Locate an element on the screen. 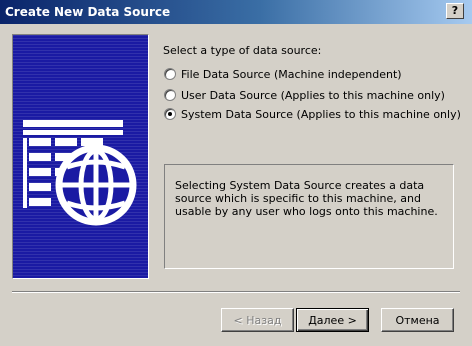  data-source-prompt: Select a type of data source: is located at coordinates (242, 50).